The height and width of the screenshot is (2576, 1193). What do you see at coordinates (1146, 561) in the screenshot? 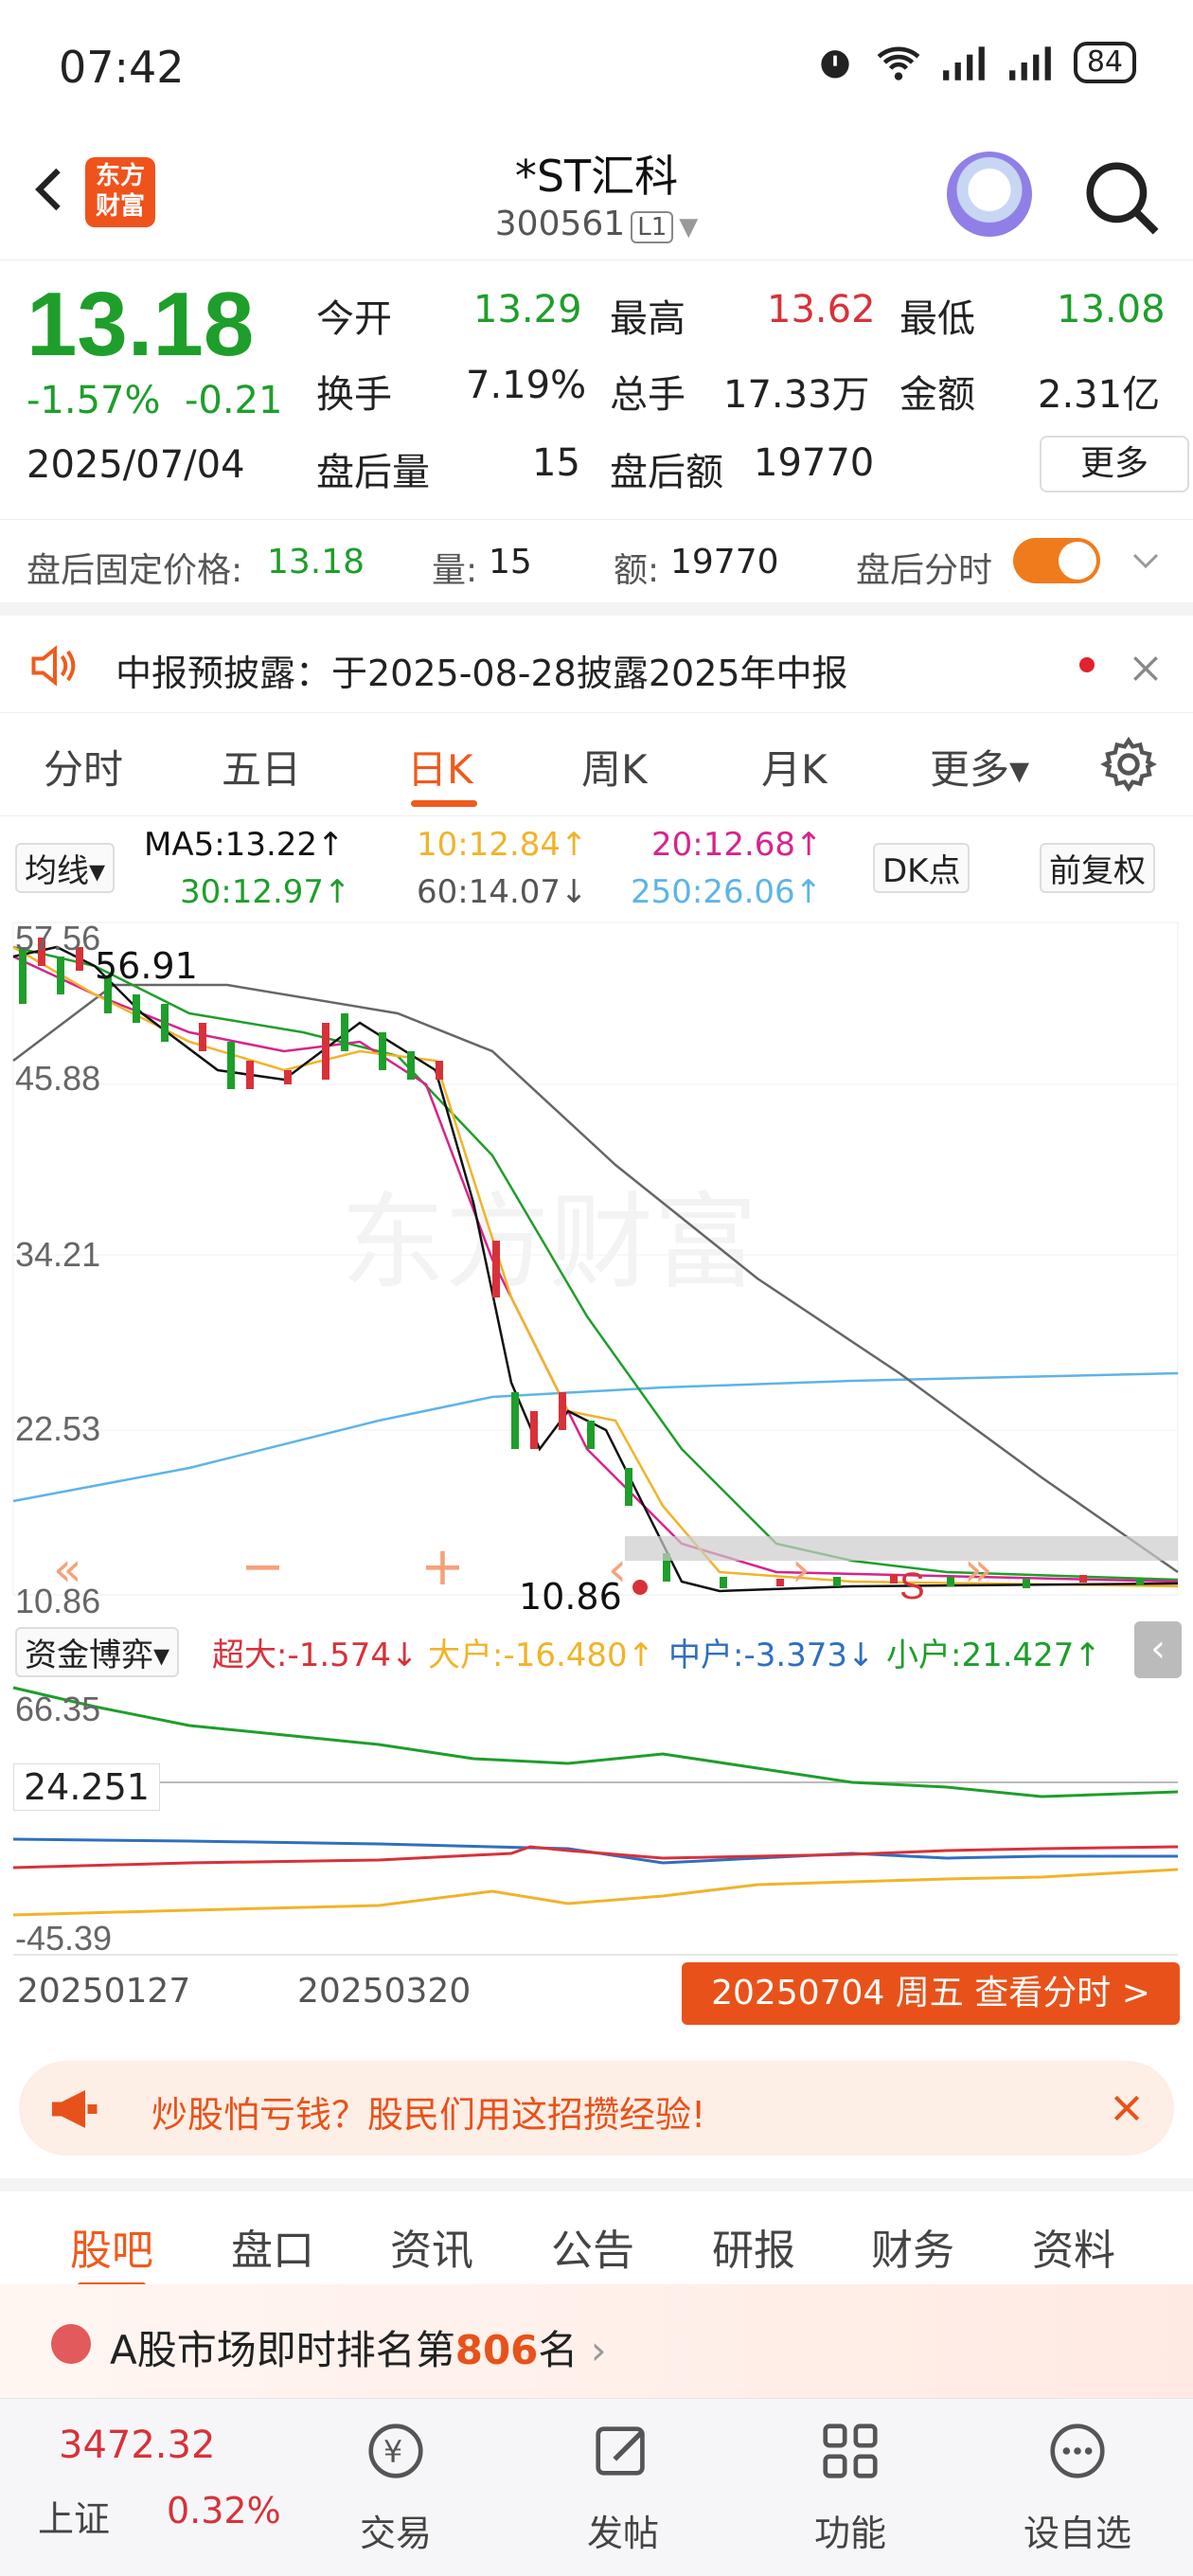
I see `chevron-down-icon` at bounding box center [1146, 561].